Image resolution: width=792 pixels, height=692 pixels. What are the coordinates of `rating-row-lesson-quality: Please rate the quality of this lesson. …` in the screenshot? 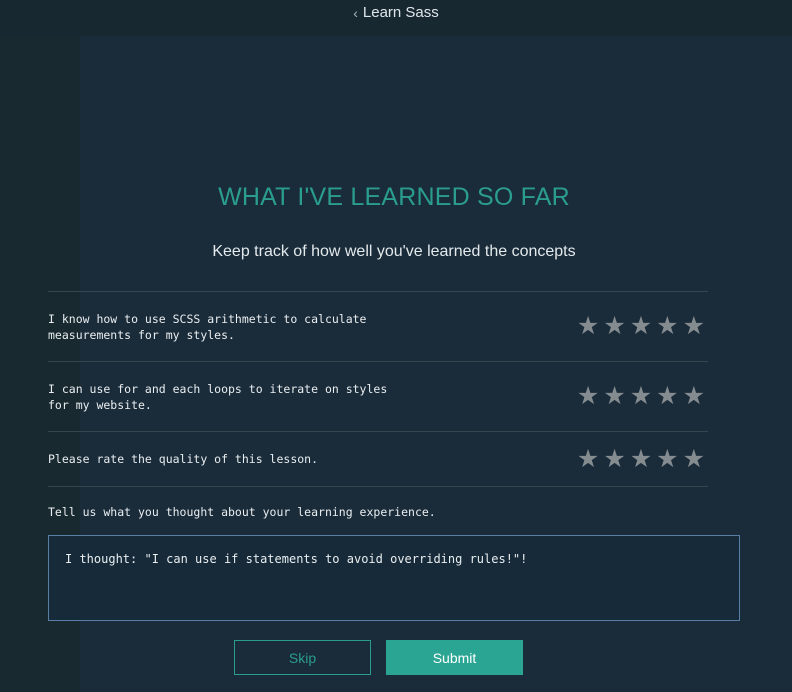 It's located at (378, 459).